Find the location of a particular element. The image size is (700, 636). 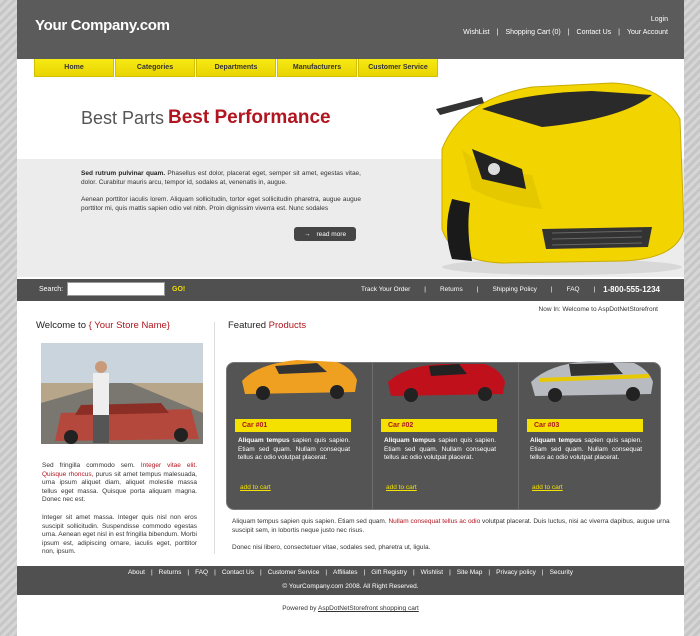

welcome-title: Welcome to { Your Store Name} is located at coordinates (103, 325).